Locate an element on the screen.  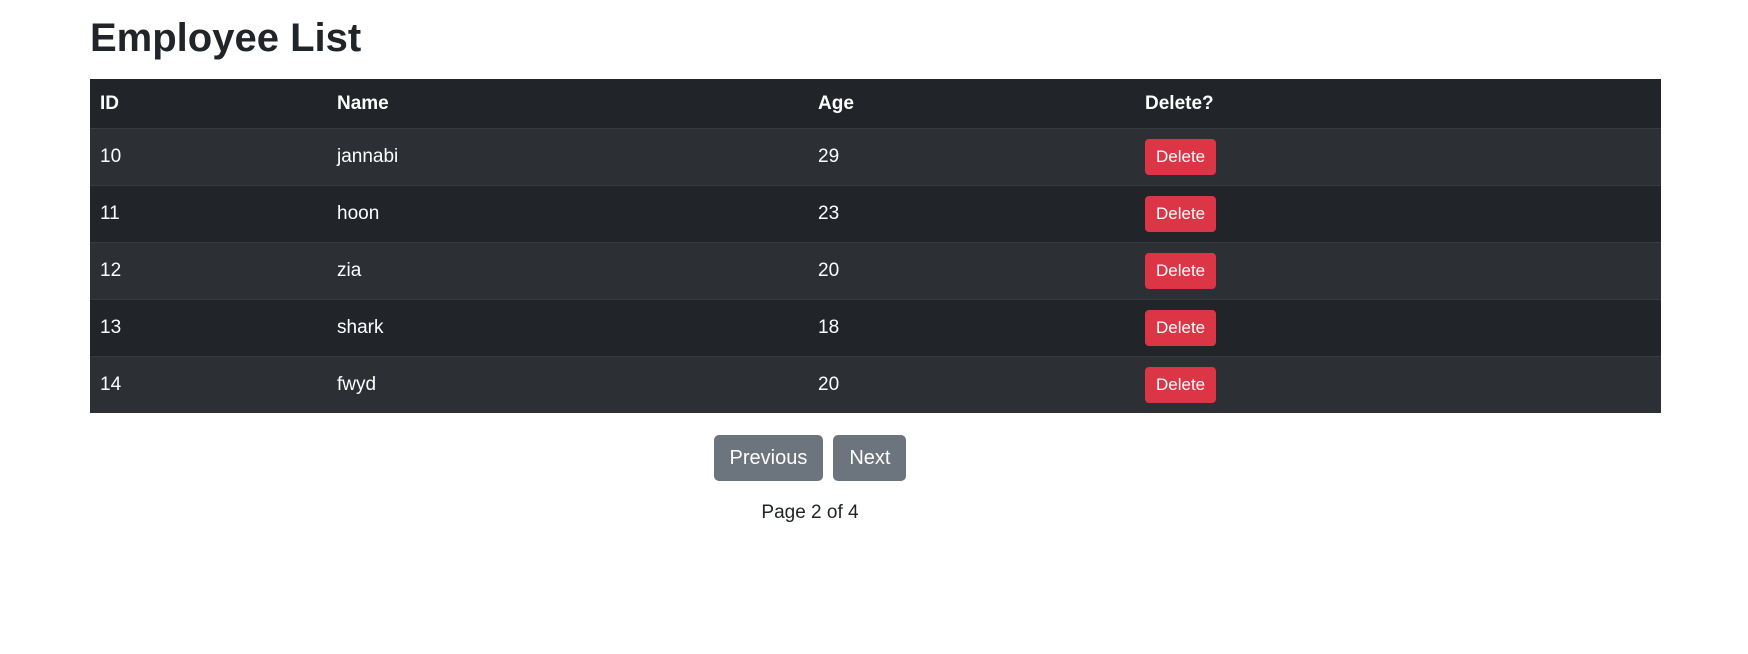
cell-id: 13 is located at coordinates (208, 328).